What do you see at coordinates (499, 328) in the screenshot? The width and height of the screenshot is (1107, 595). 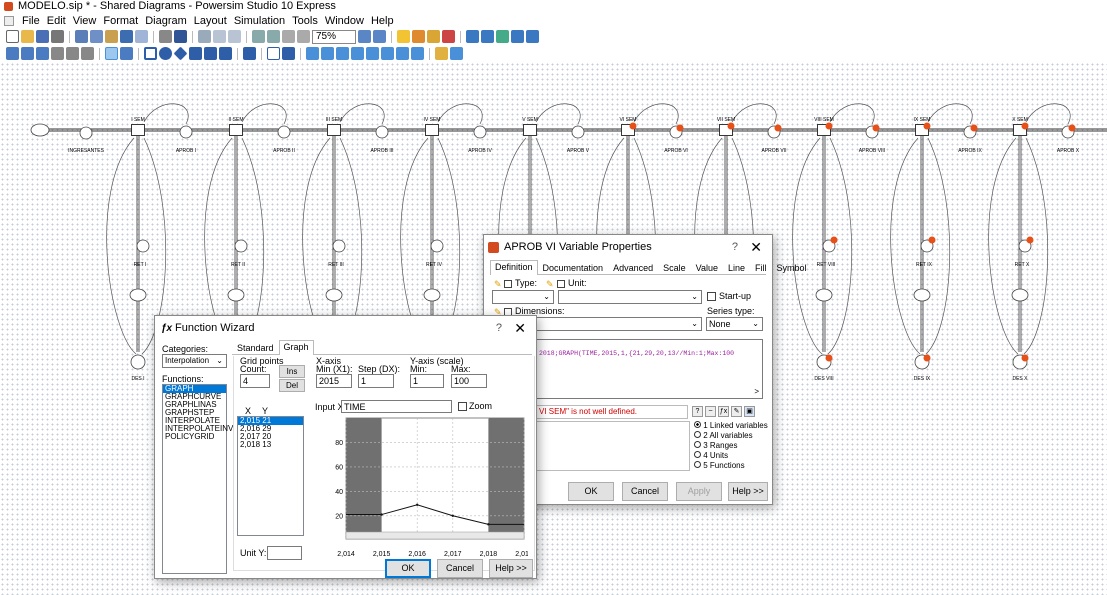 I see `wizard-help-button: ?` at bounding box center [499, 328].